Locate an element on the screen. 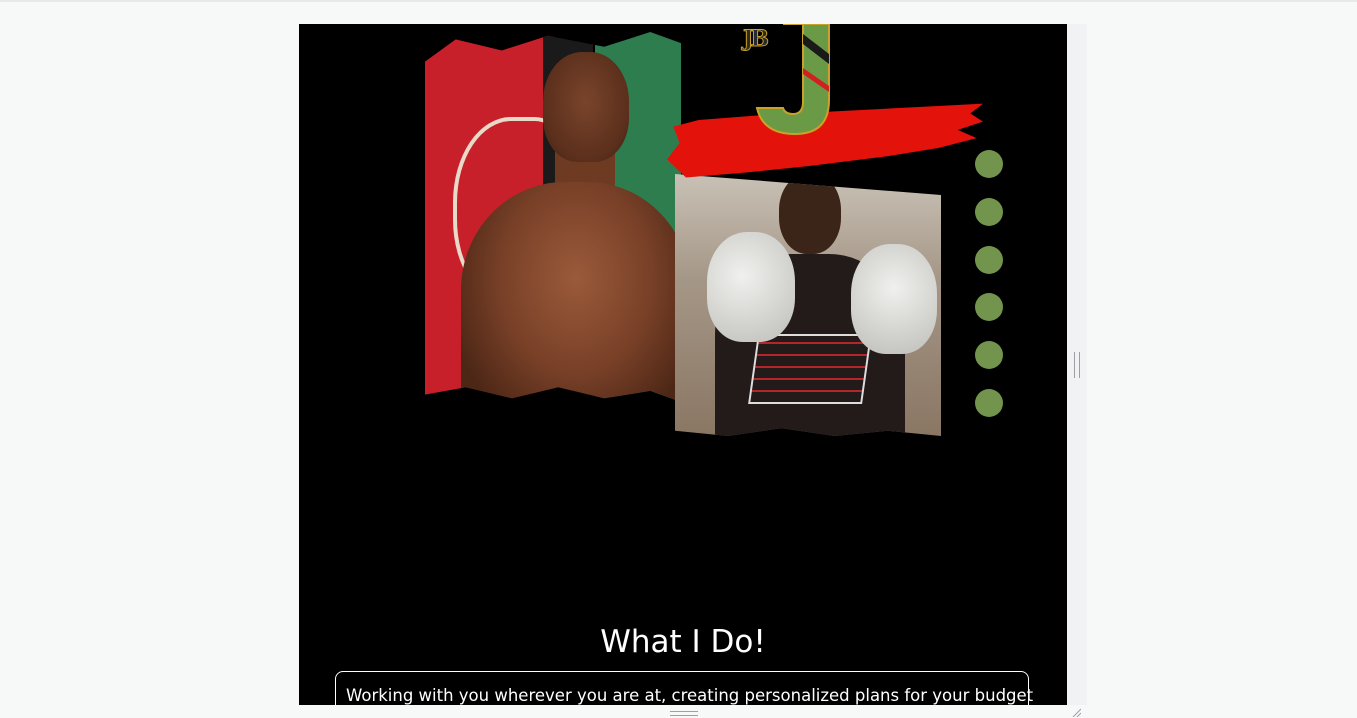 This screenshot has width=1357, height=718. resize-handle-right is located at coordinates (1077, 365).